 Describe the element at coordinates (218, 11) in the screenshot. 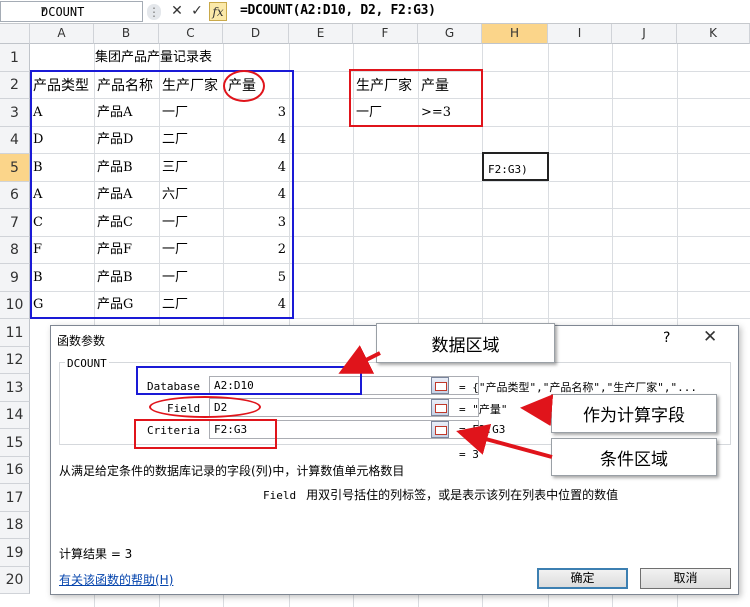

I see `insert-function-icon: fx` at that location.